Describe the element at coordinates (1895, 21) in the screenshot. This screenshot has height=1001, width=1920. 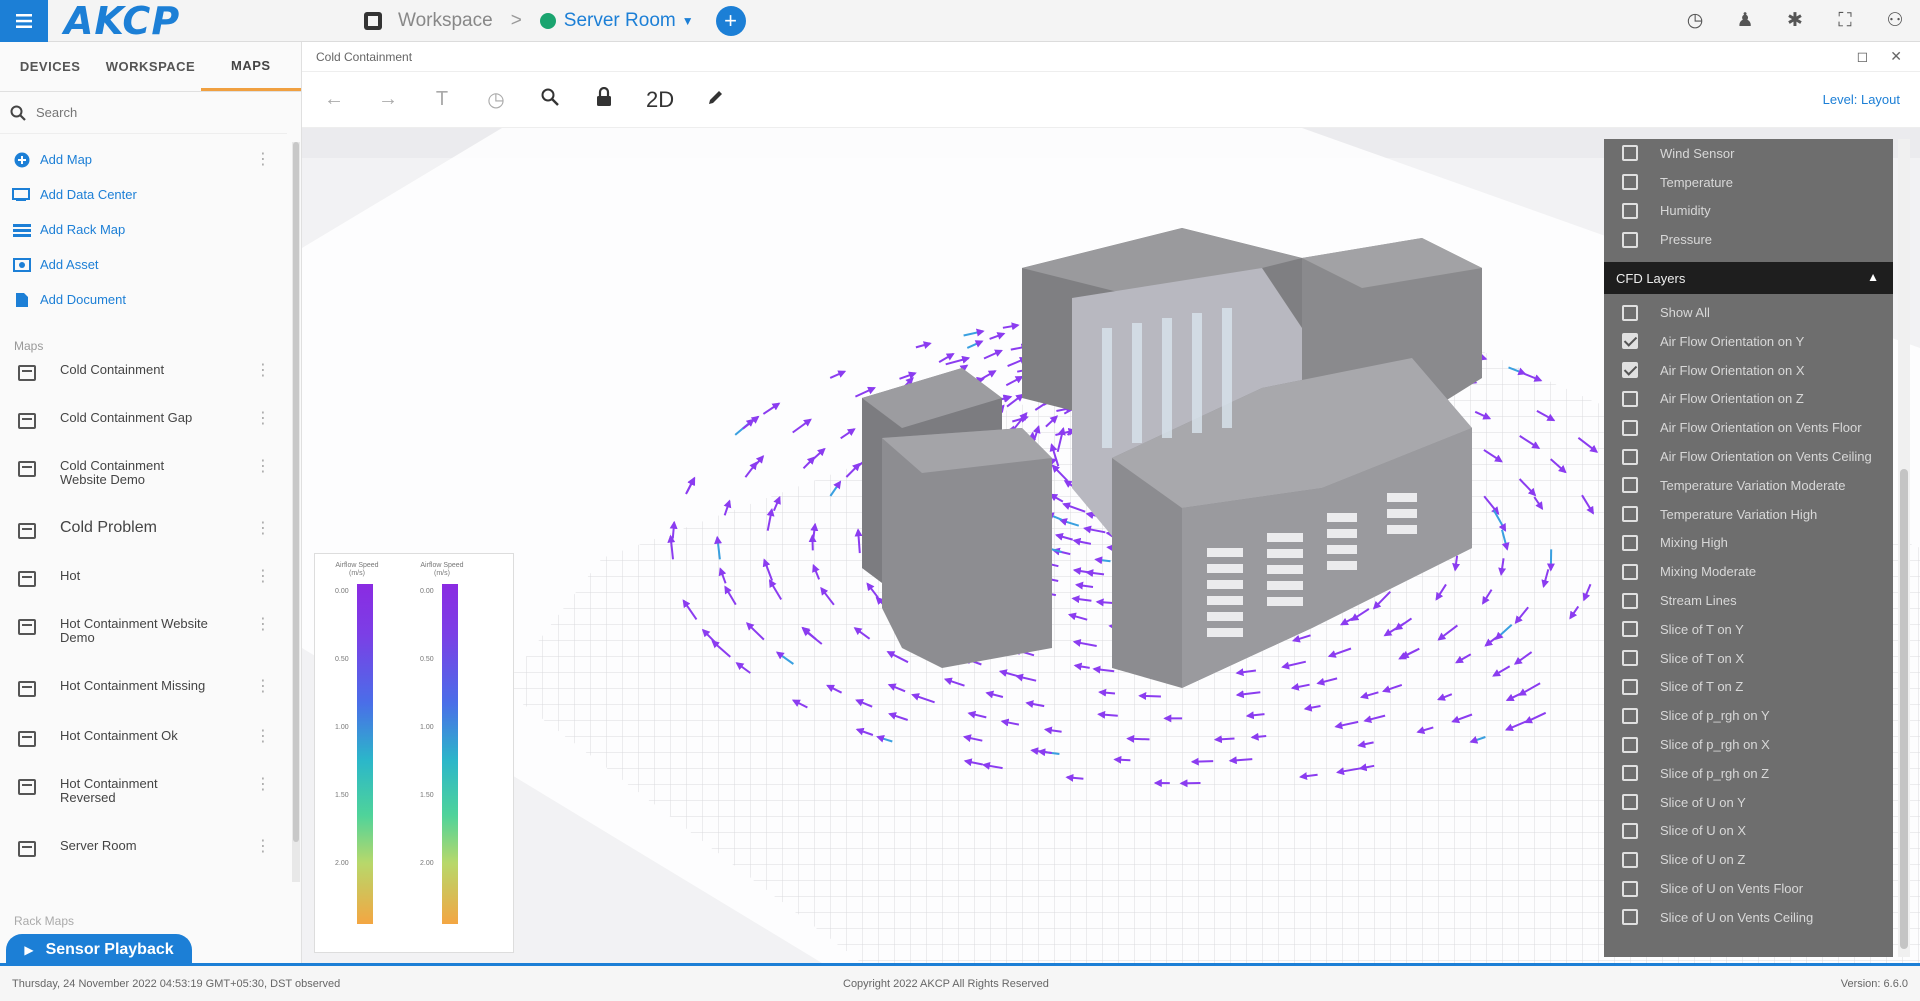
I see `user-account-icon: ⚇` at that location.